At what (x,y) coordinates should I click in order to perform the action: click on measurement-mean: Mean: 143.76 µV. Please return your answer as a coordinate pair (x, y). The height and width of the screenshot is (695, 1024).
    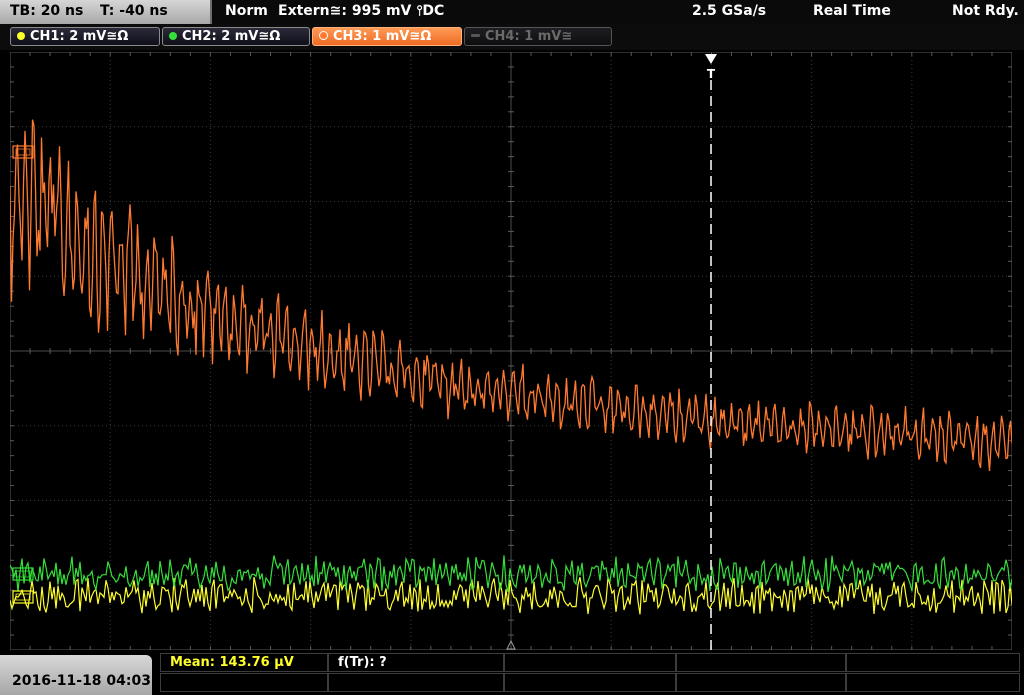
    Looking at the image, I should click on (232, 662).